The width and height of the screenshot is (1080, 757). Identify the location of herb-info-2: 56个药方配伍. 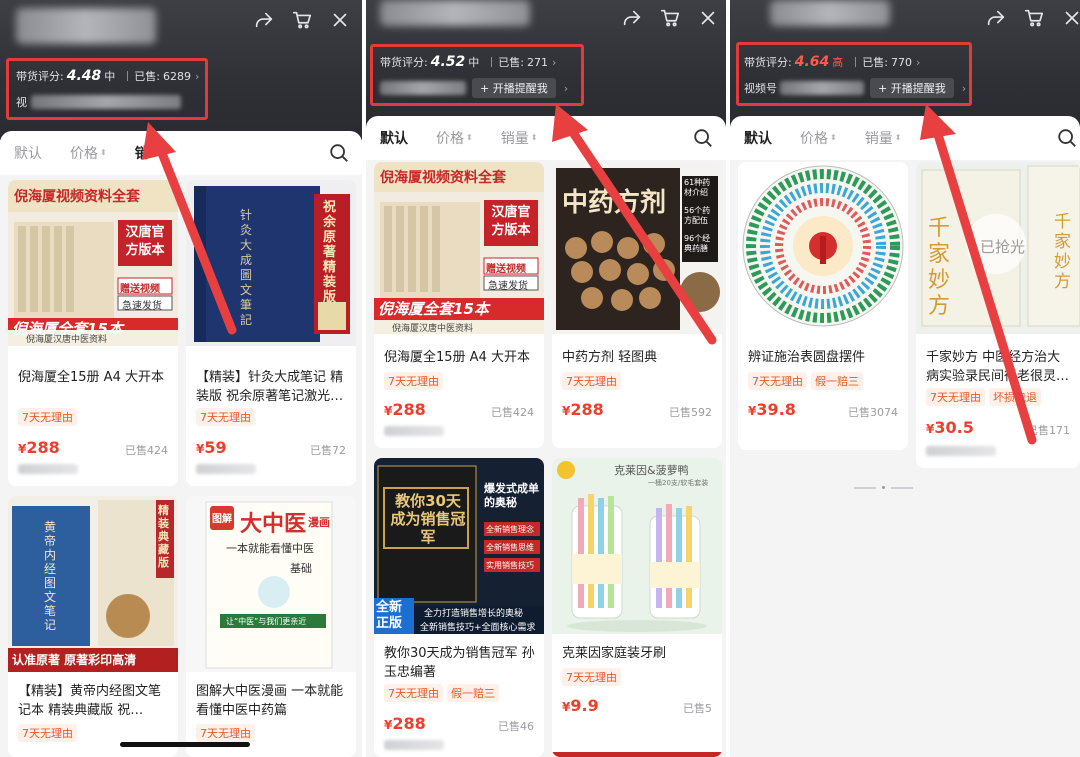
(697, 215).